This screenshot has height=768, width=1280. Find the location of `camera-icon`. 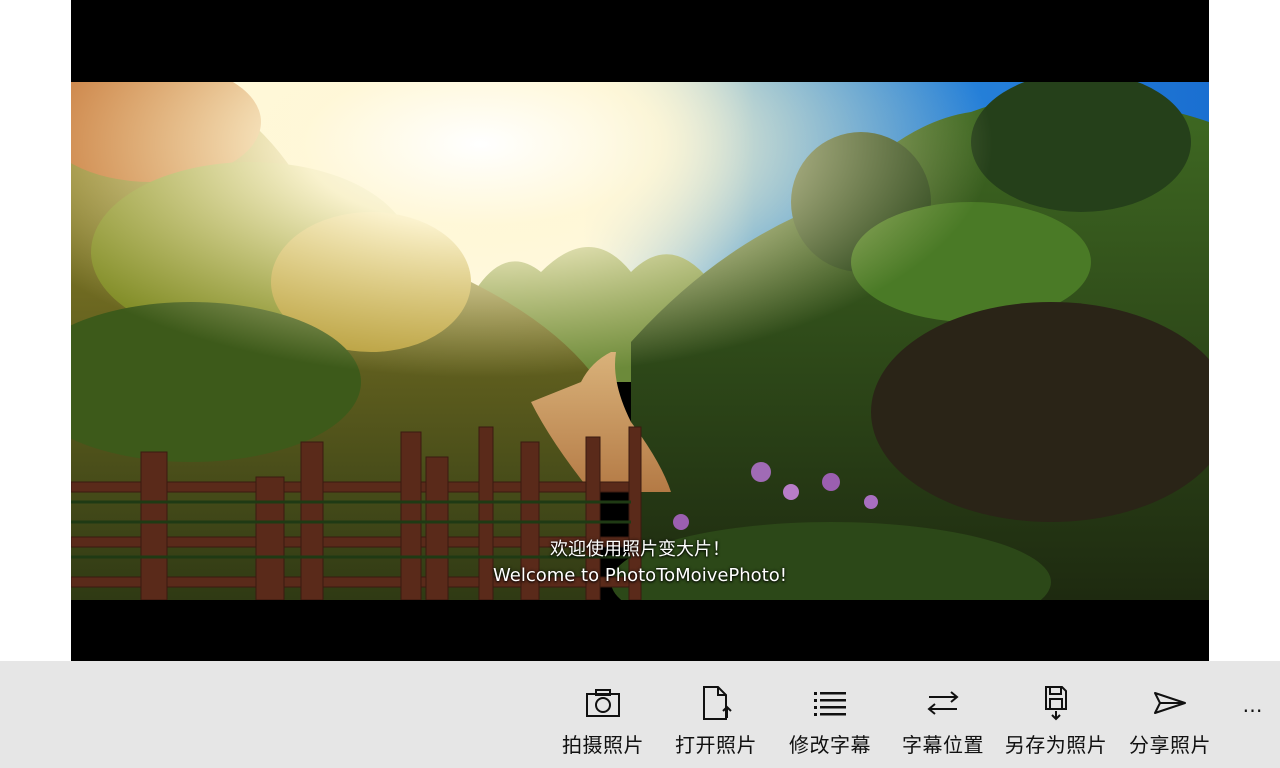

camera-icon is located at coordinates (603, 703).